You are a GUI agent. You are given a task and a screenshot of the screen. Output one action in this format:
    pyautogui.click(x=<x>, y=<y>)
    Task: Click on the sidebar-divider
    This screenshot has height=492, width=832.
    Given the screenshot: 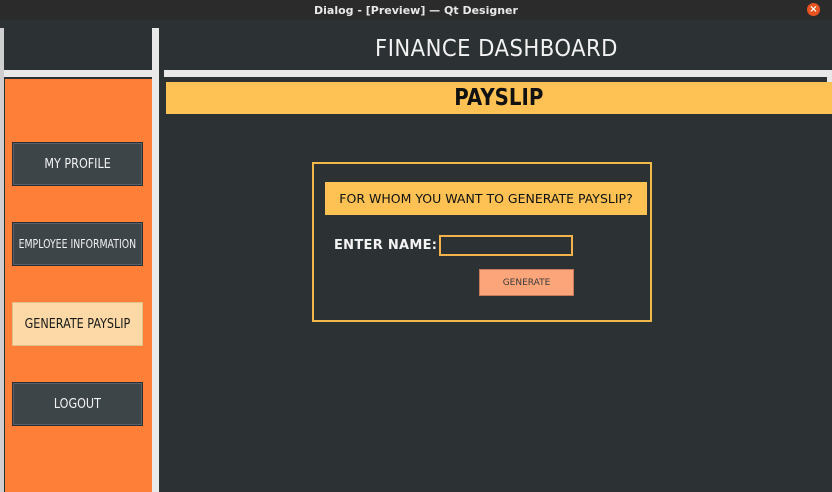 What is the action you would take?
    pyautogui.click(x=155, y=260)
    